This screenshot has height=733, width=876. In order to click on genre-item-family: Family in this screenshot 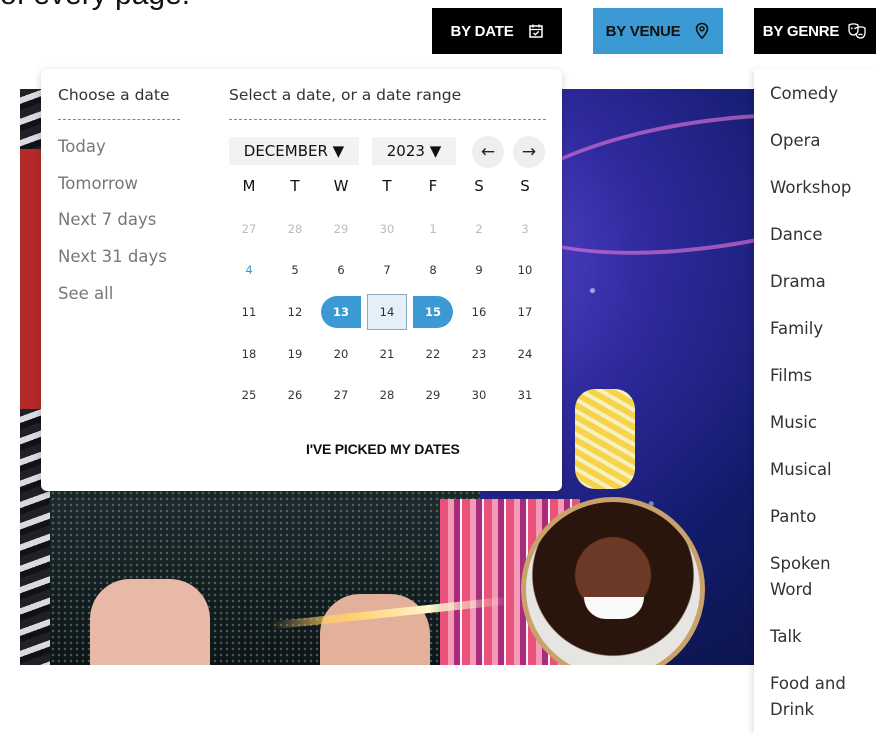, I will do `click(820, 329)`.